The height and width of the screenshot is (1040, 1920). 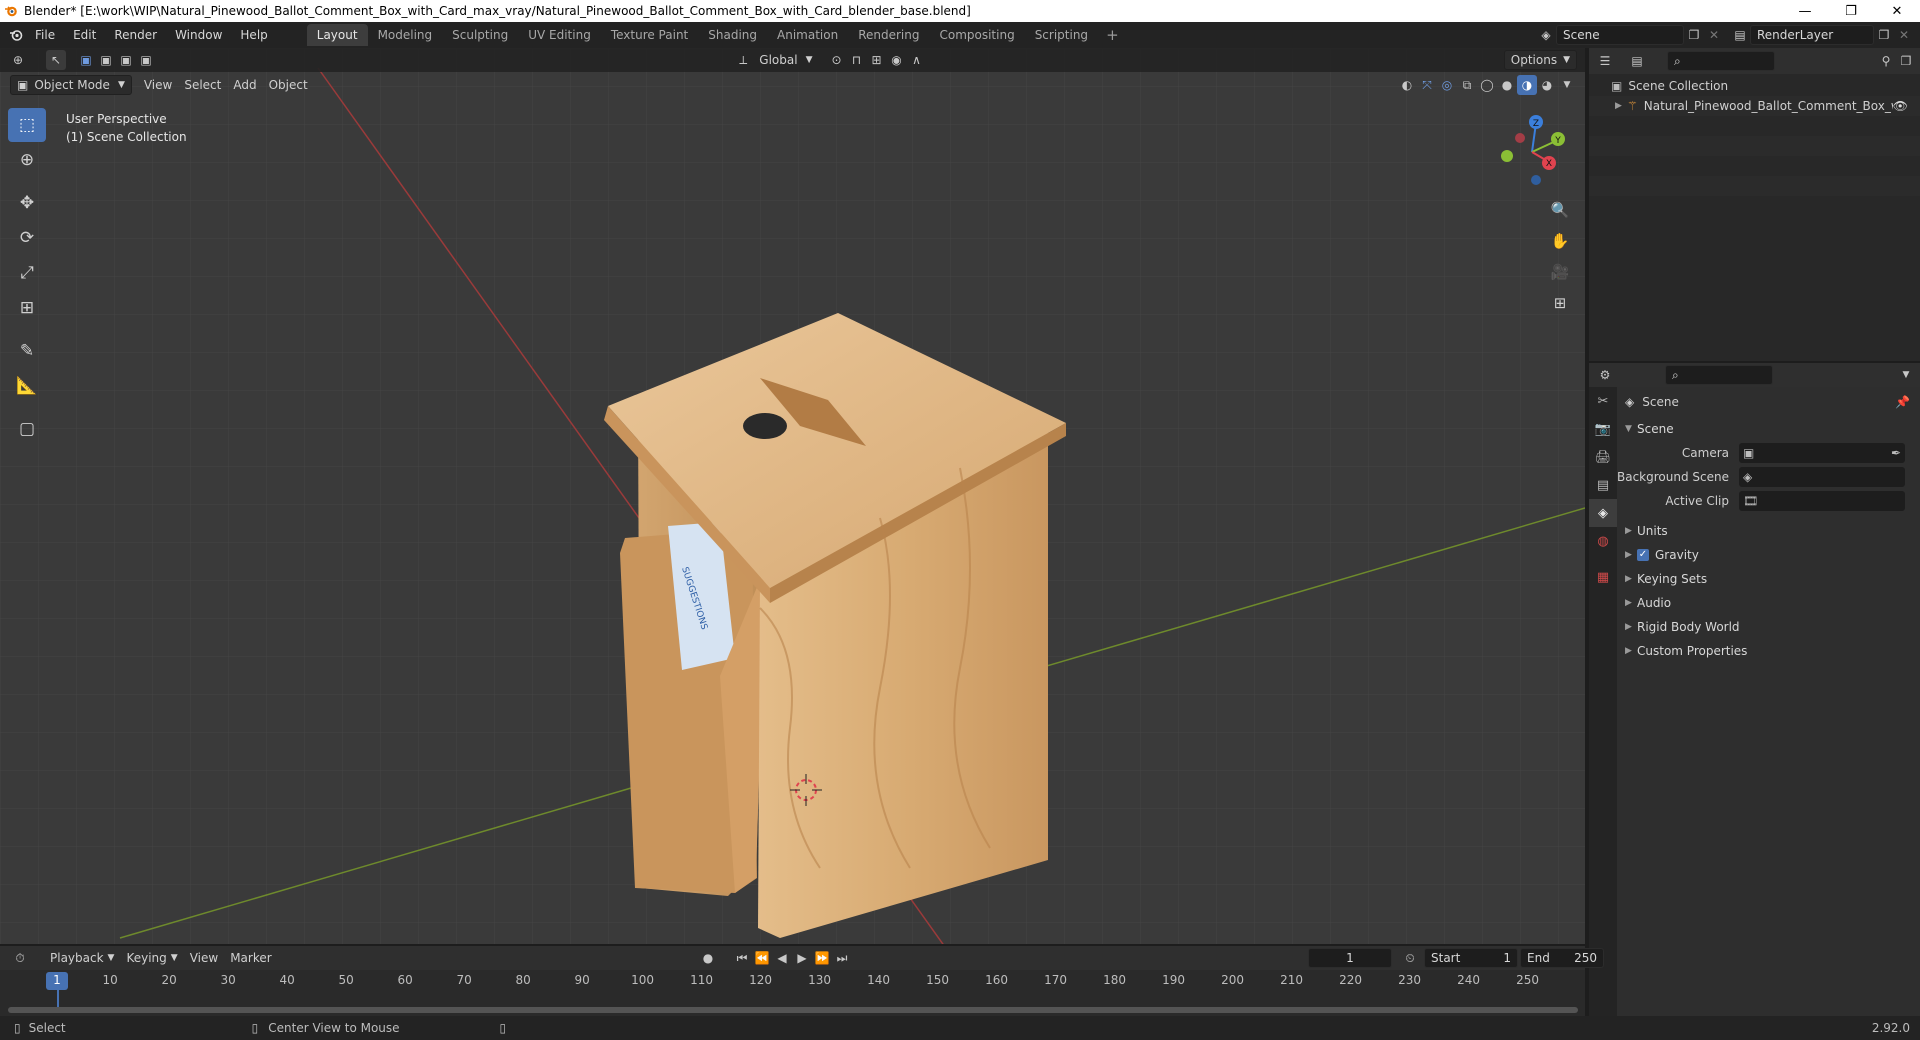 I want to click on falloff-icon: ∧, so click(x=916, y=60).